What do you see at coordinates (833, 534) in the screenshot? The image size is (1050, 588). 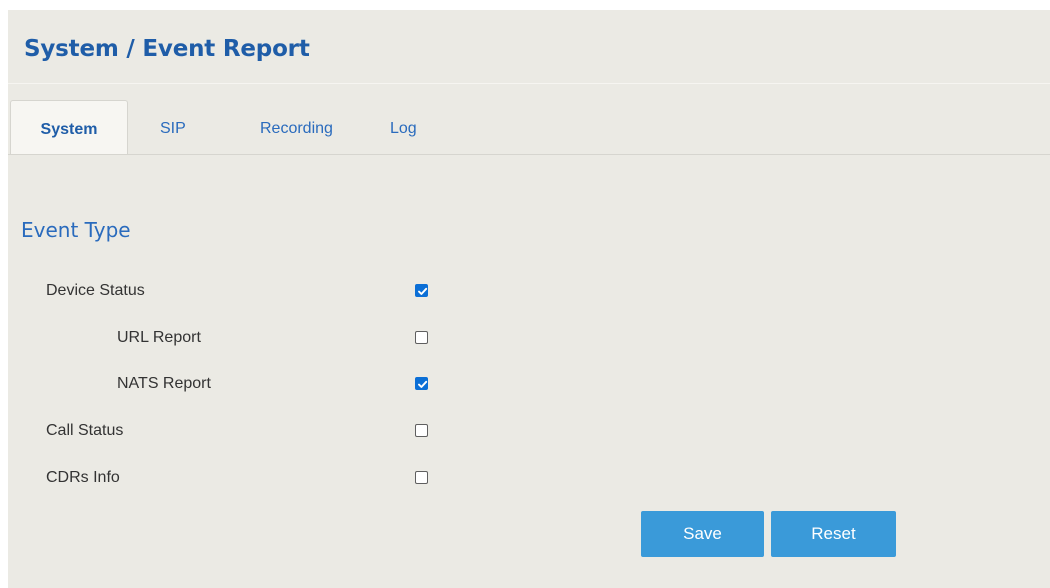 I see `reset-button: Reset` at bounding box center [833, 534].